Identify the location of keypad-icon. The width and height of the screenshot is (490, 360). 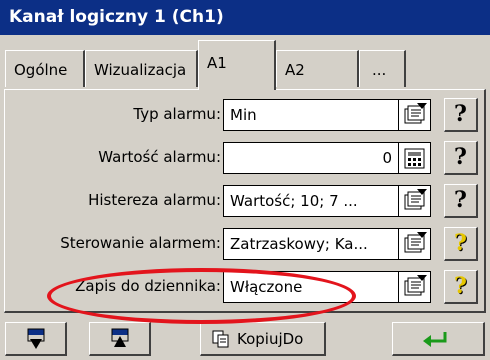
(414, 158).